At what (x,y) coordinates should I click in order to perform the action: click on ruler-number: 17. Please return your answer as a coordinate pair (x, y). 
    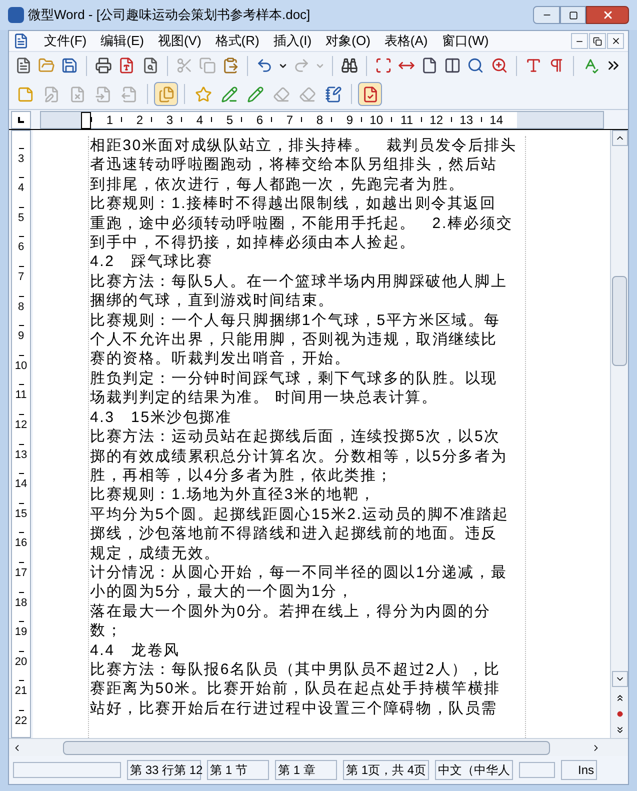
    Looking at the image, I should click on (21, 573).